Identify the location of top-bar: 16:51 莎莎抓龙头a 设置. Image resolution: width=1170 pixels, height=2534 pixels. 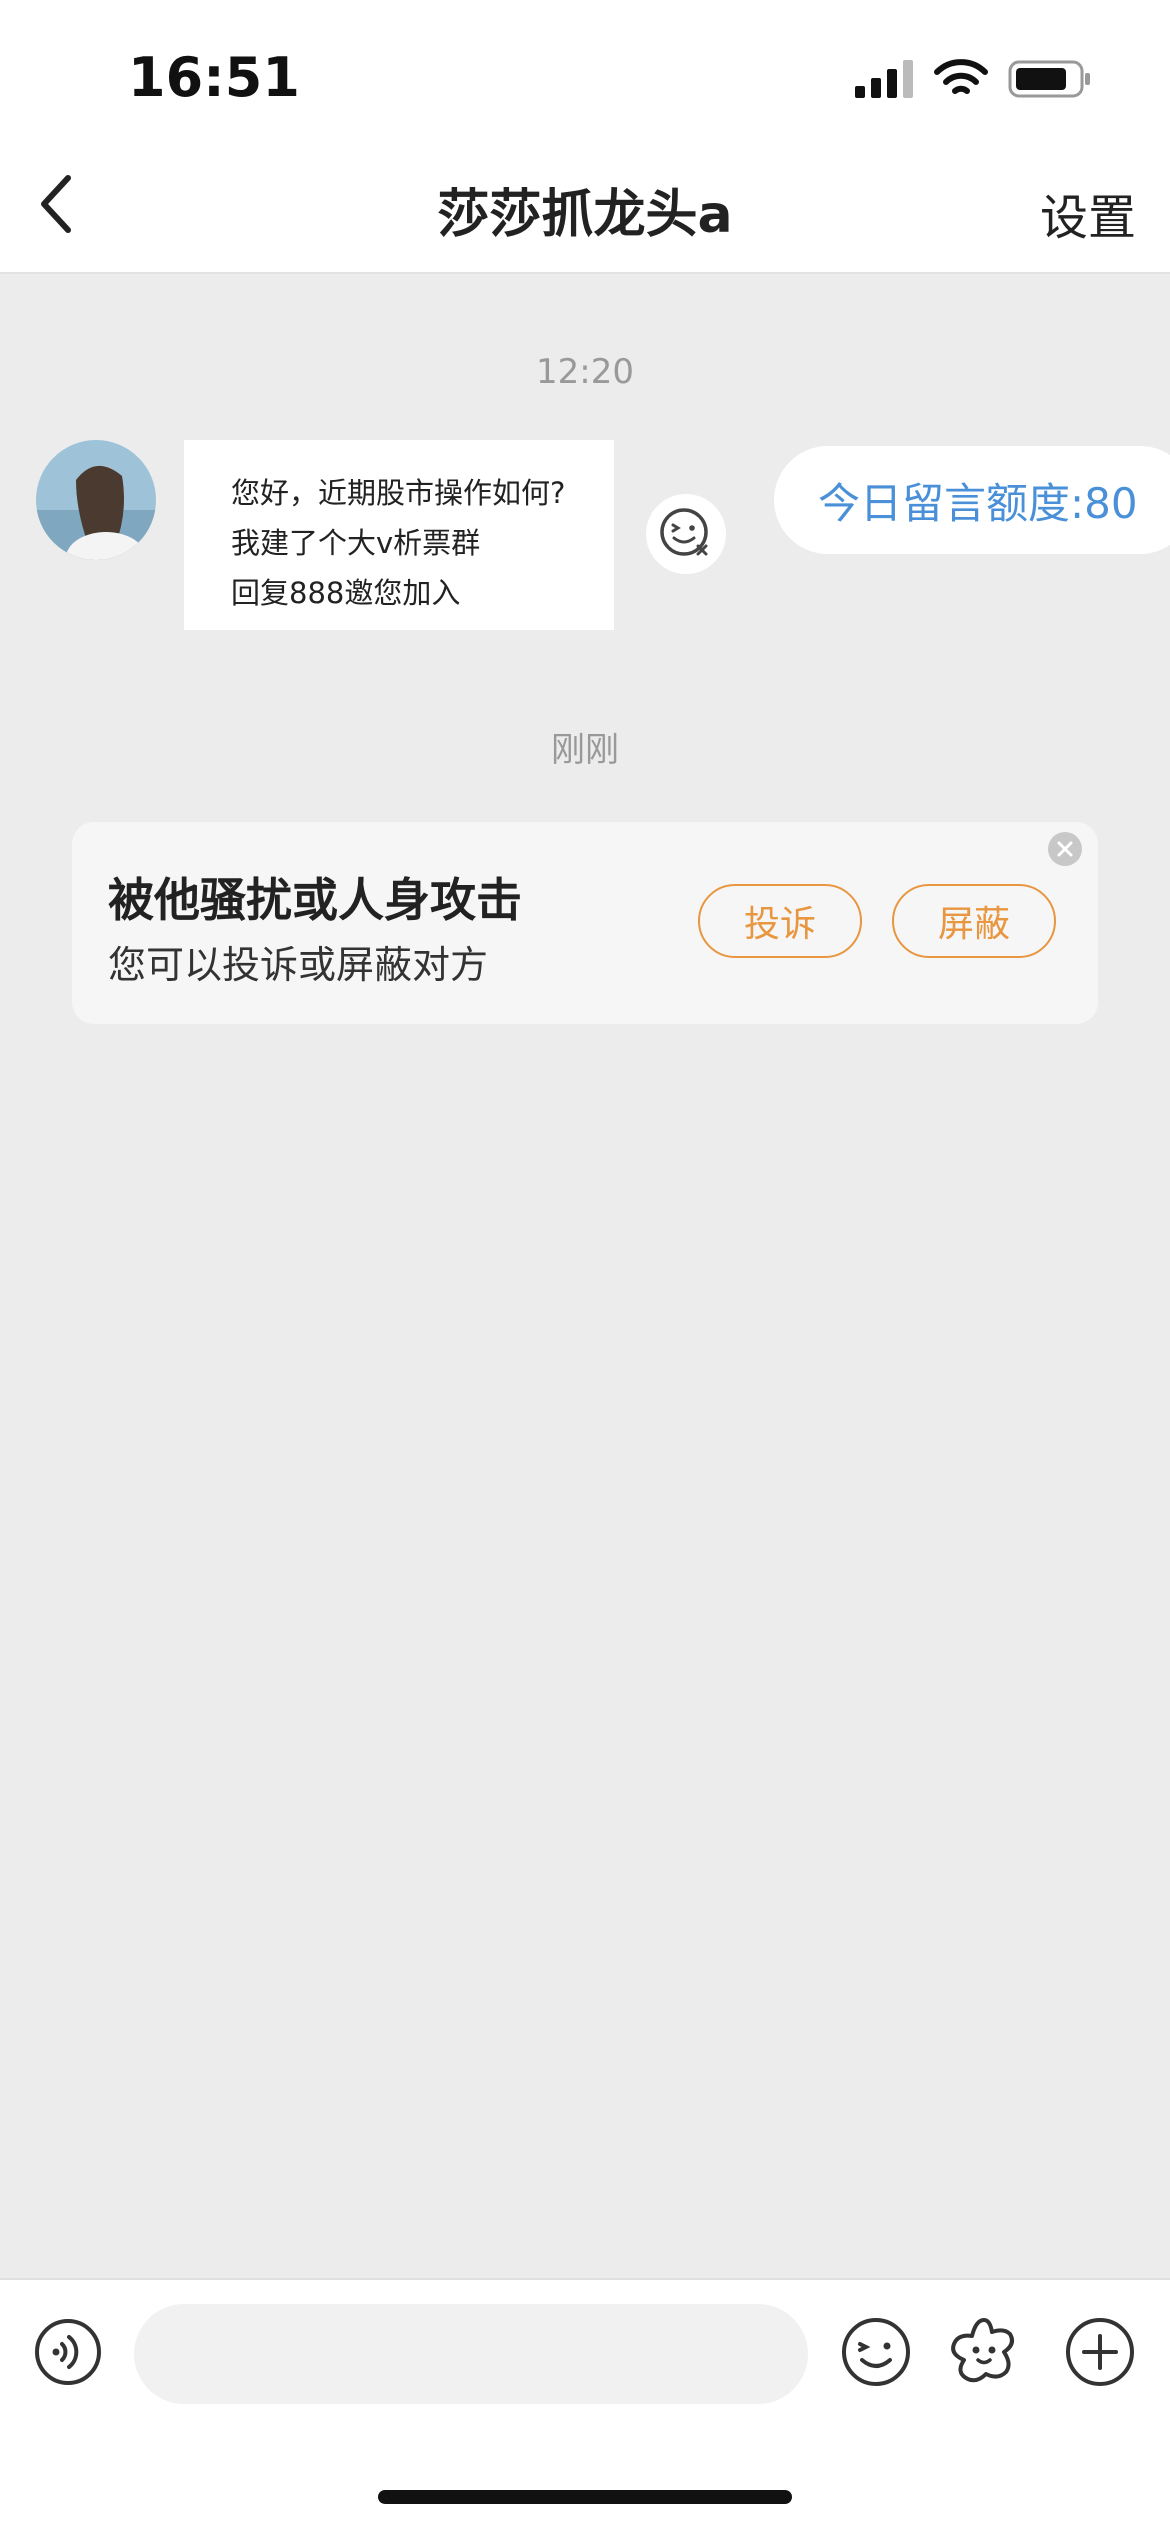
(585, 137).